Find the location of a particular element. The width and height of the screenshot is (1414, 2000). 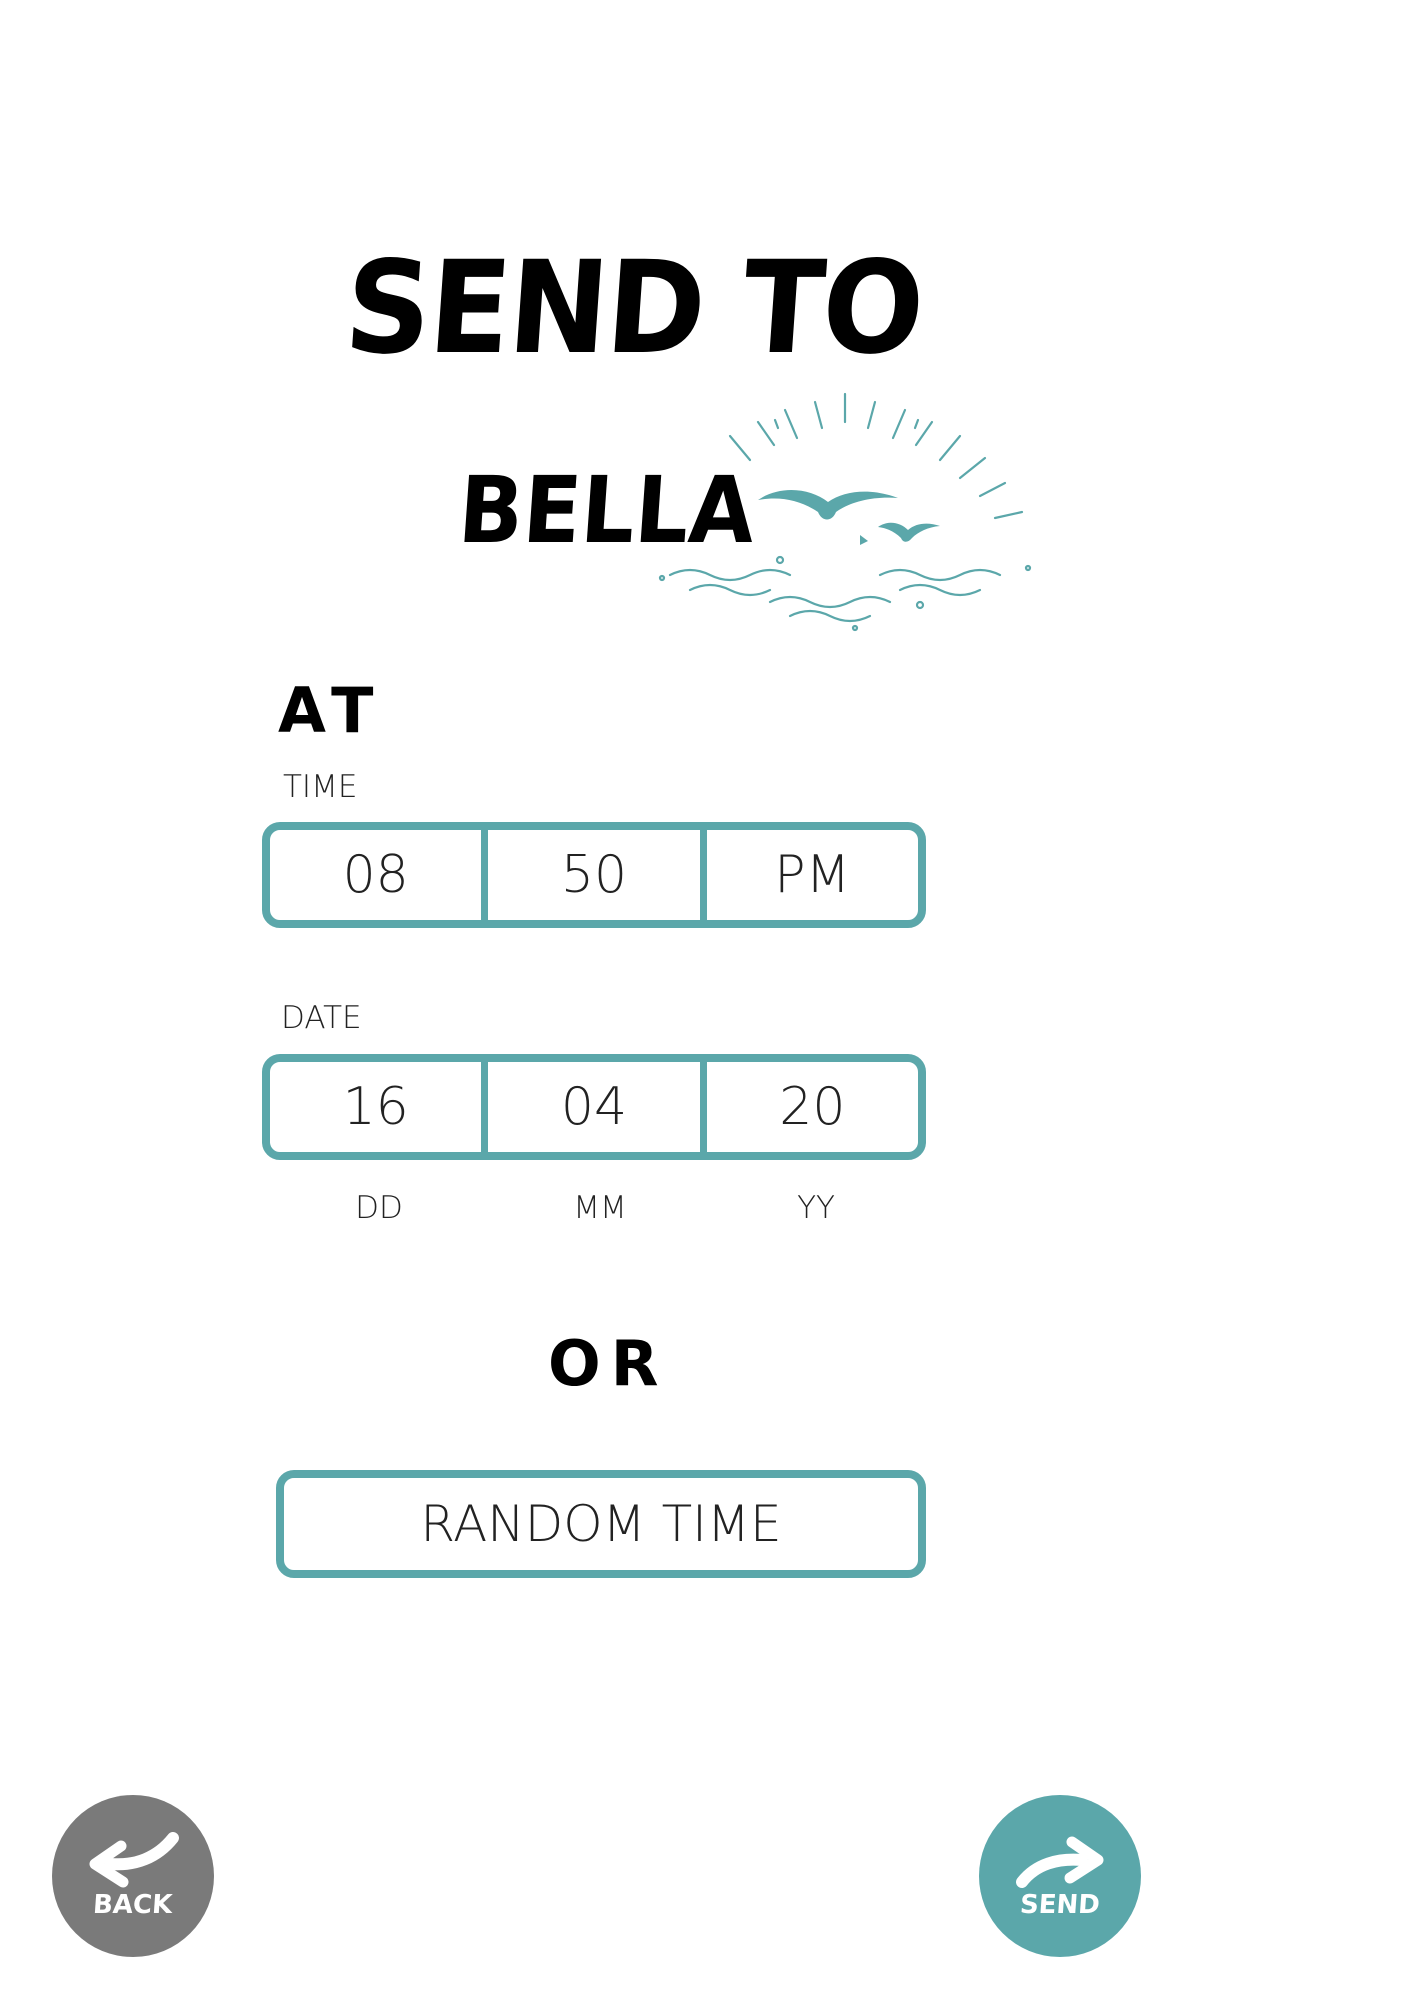

or-heading: OR is located at coordinates (608, 1363).